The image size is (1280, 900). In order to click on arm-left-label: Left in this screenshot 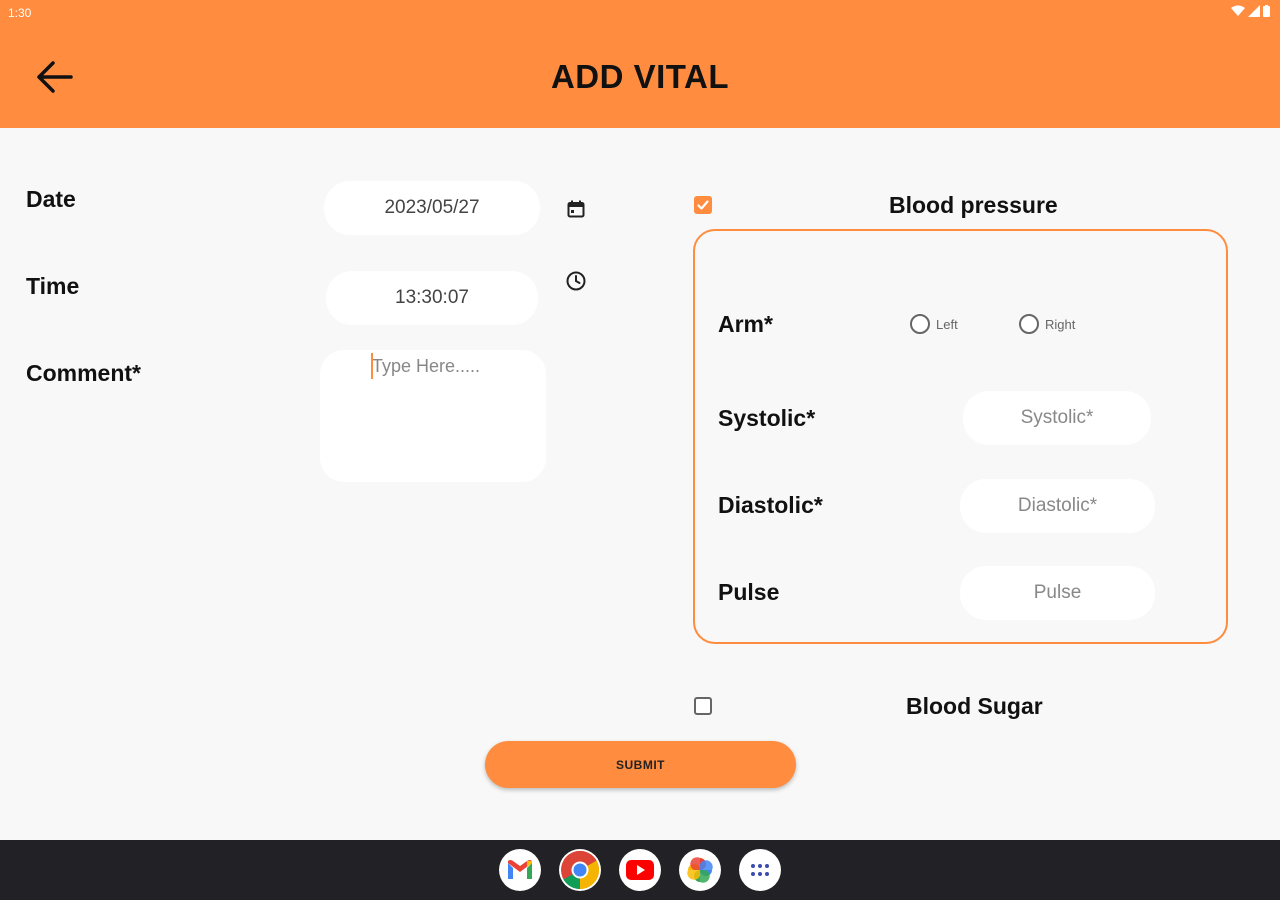, I will do `click(947, 324)`.